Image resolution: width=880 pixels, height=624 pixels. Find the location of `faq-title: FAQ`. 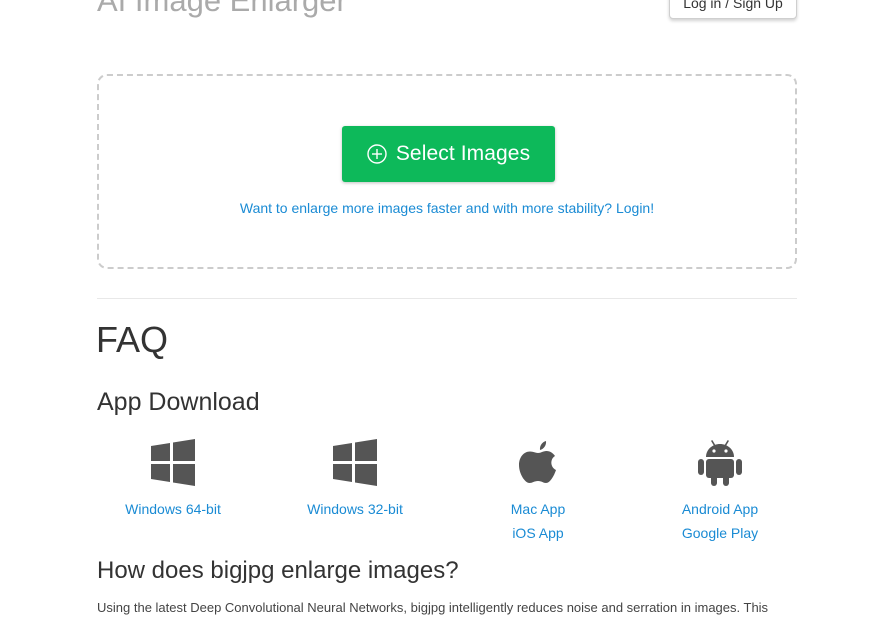

faq-title: FAQ is located at coordinates (132, 339).